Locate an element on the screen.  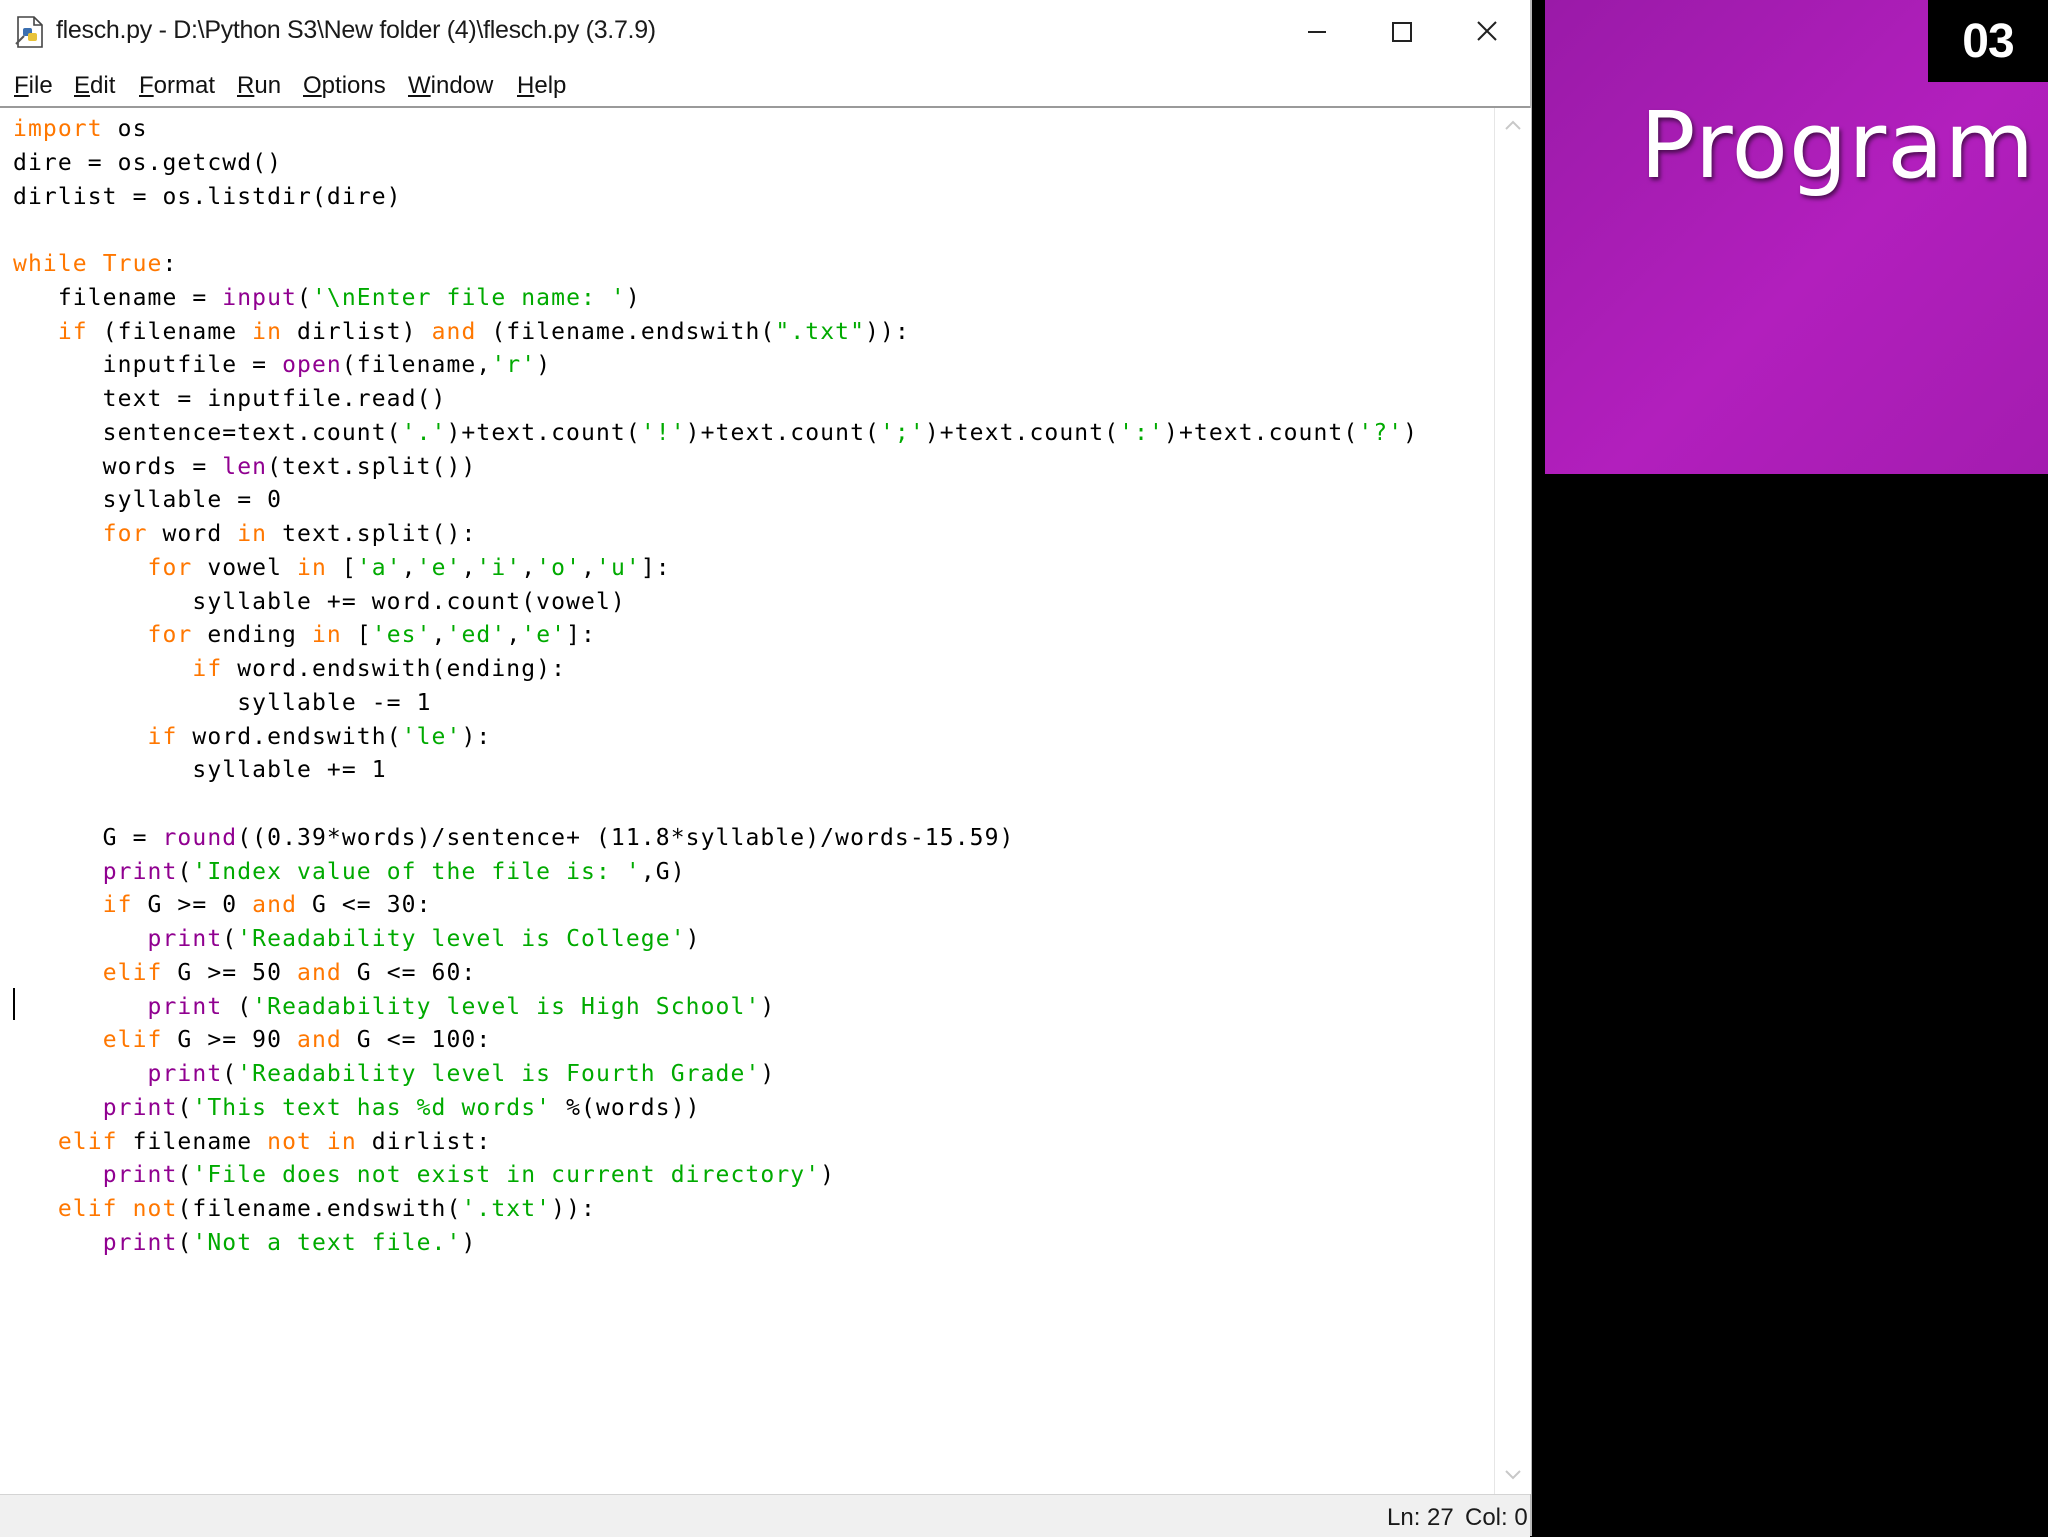
code-line: if word.endswith(ending): is located at coordinates (715, 670).